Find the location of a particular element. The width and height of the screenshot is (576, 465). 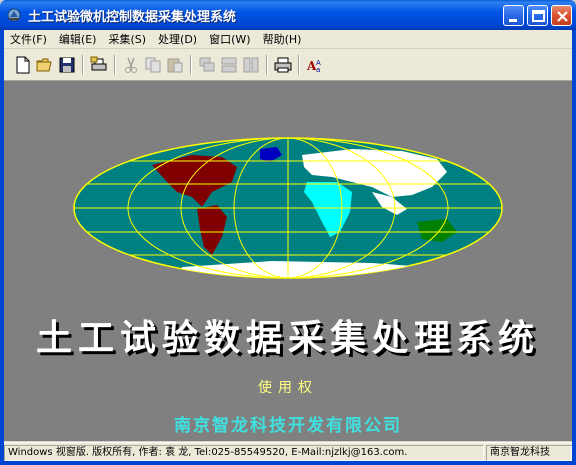

open-folder-icon is located at coordinates (45, 65).